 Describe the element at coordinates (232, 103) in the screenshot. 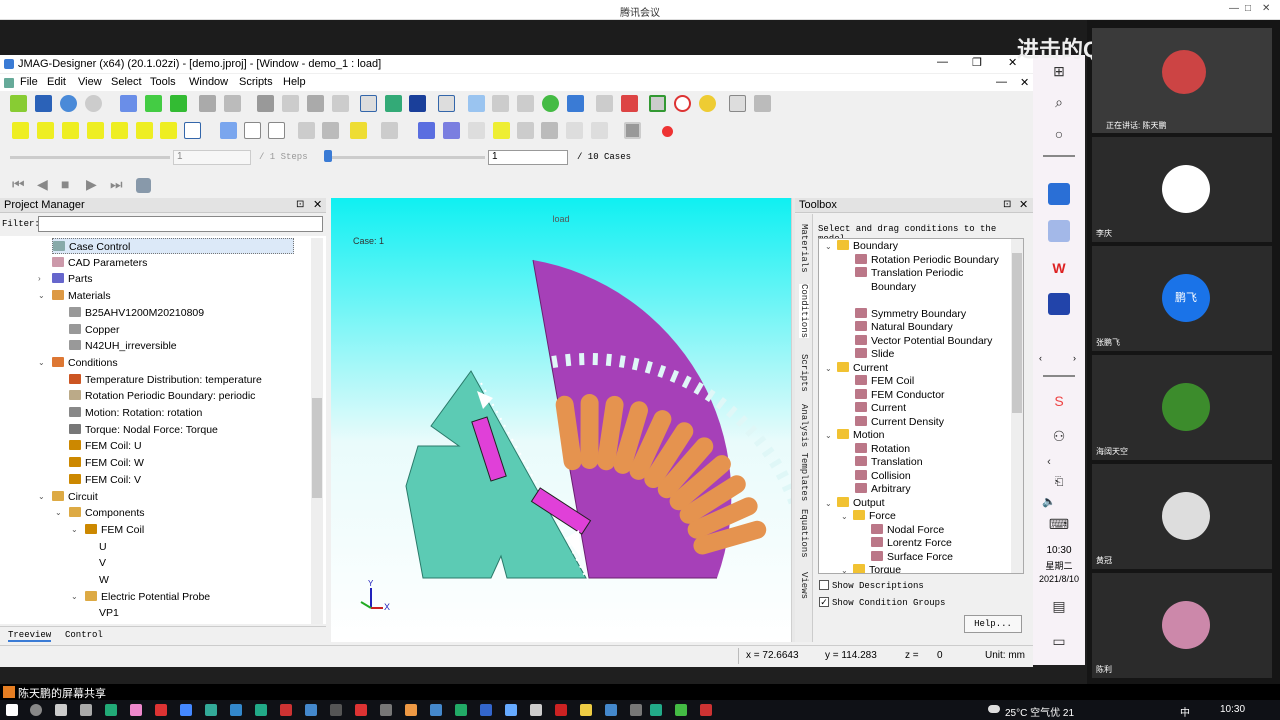

I see `mesh-icon` at that location.